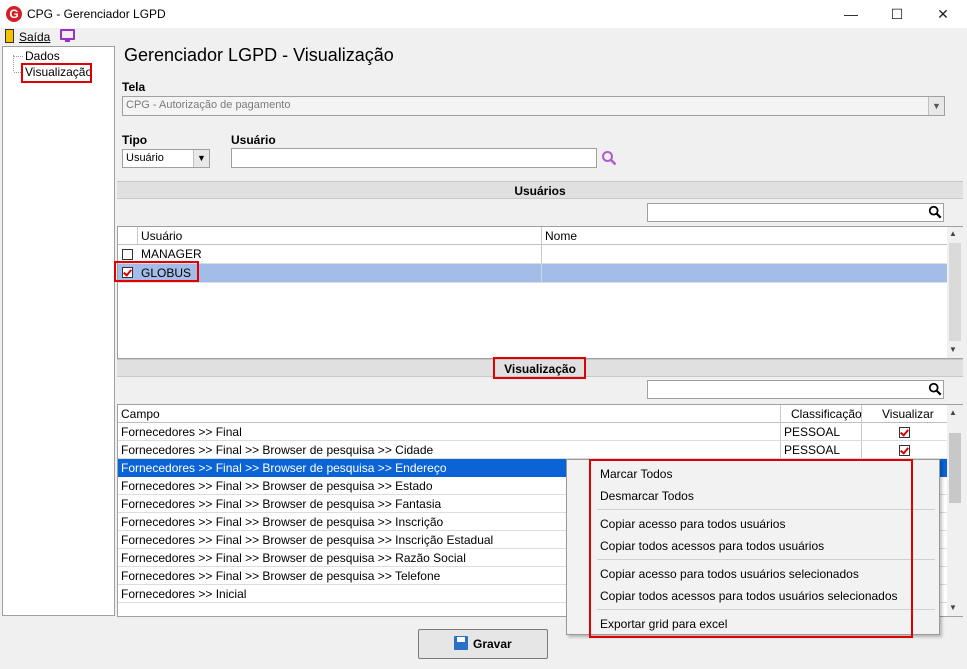 This screenshot has width=967, height=669. What do you see at coordinates (9, 36) in the screenshot?
I see `exit-door-icon` at bounding box center [9, 36].